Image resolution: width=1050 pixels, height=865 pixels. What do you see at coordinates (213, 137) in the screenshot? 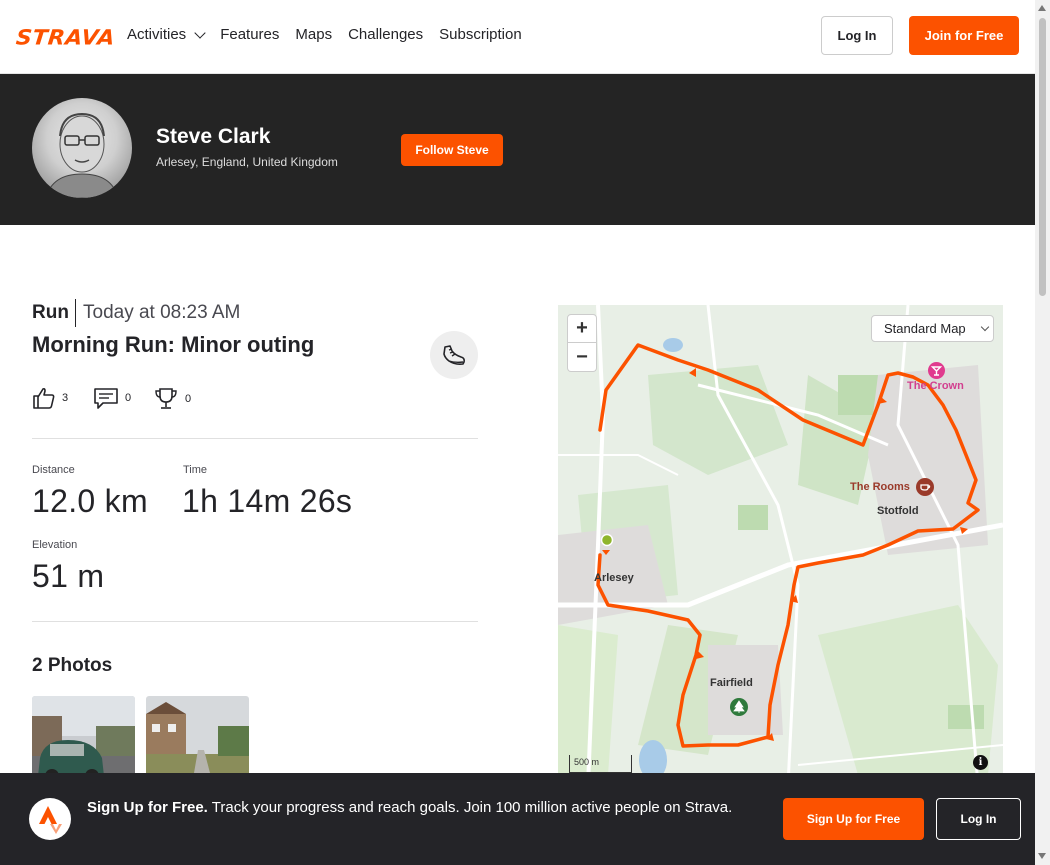
I see `athlete-name: Steve Clark` at bounding box center [213, 137].